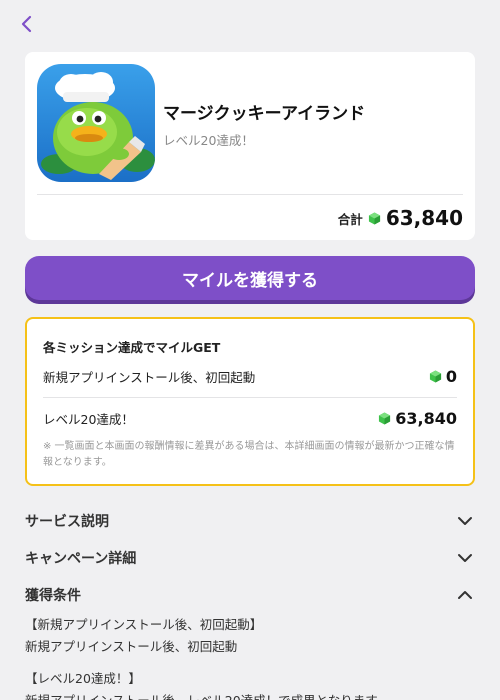 The width and height of the screenshot is (500, 700). Describe the element at coordinates (144, 624) in the screenshot. I see `condition-heading: 【新規アプリインストール後、初回起動】` at that location.